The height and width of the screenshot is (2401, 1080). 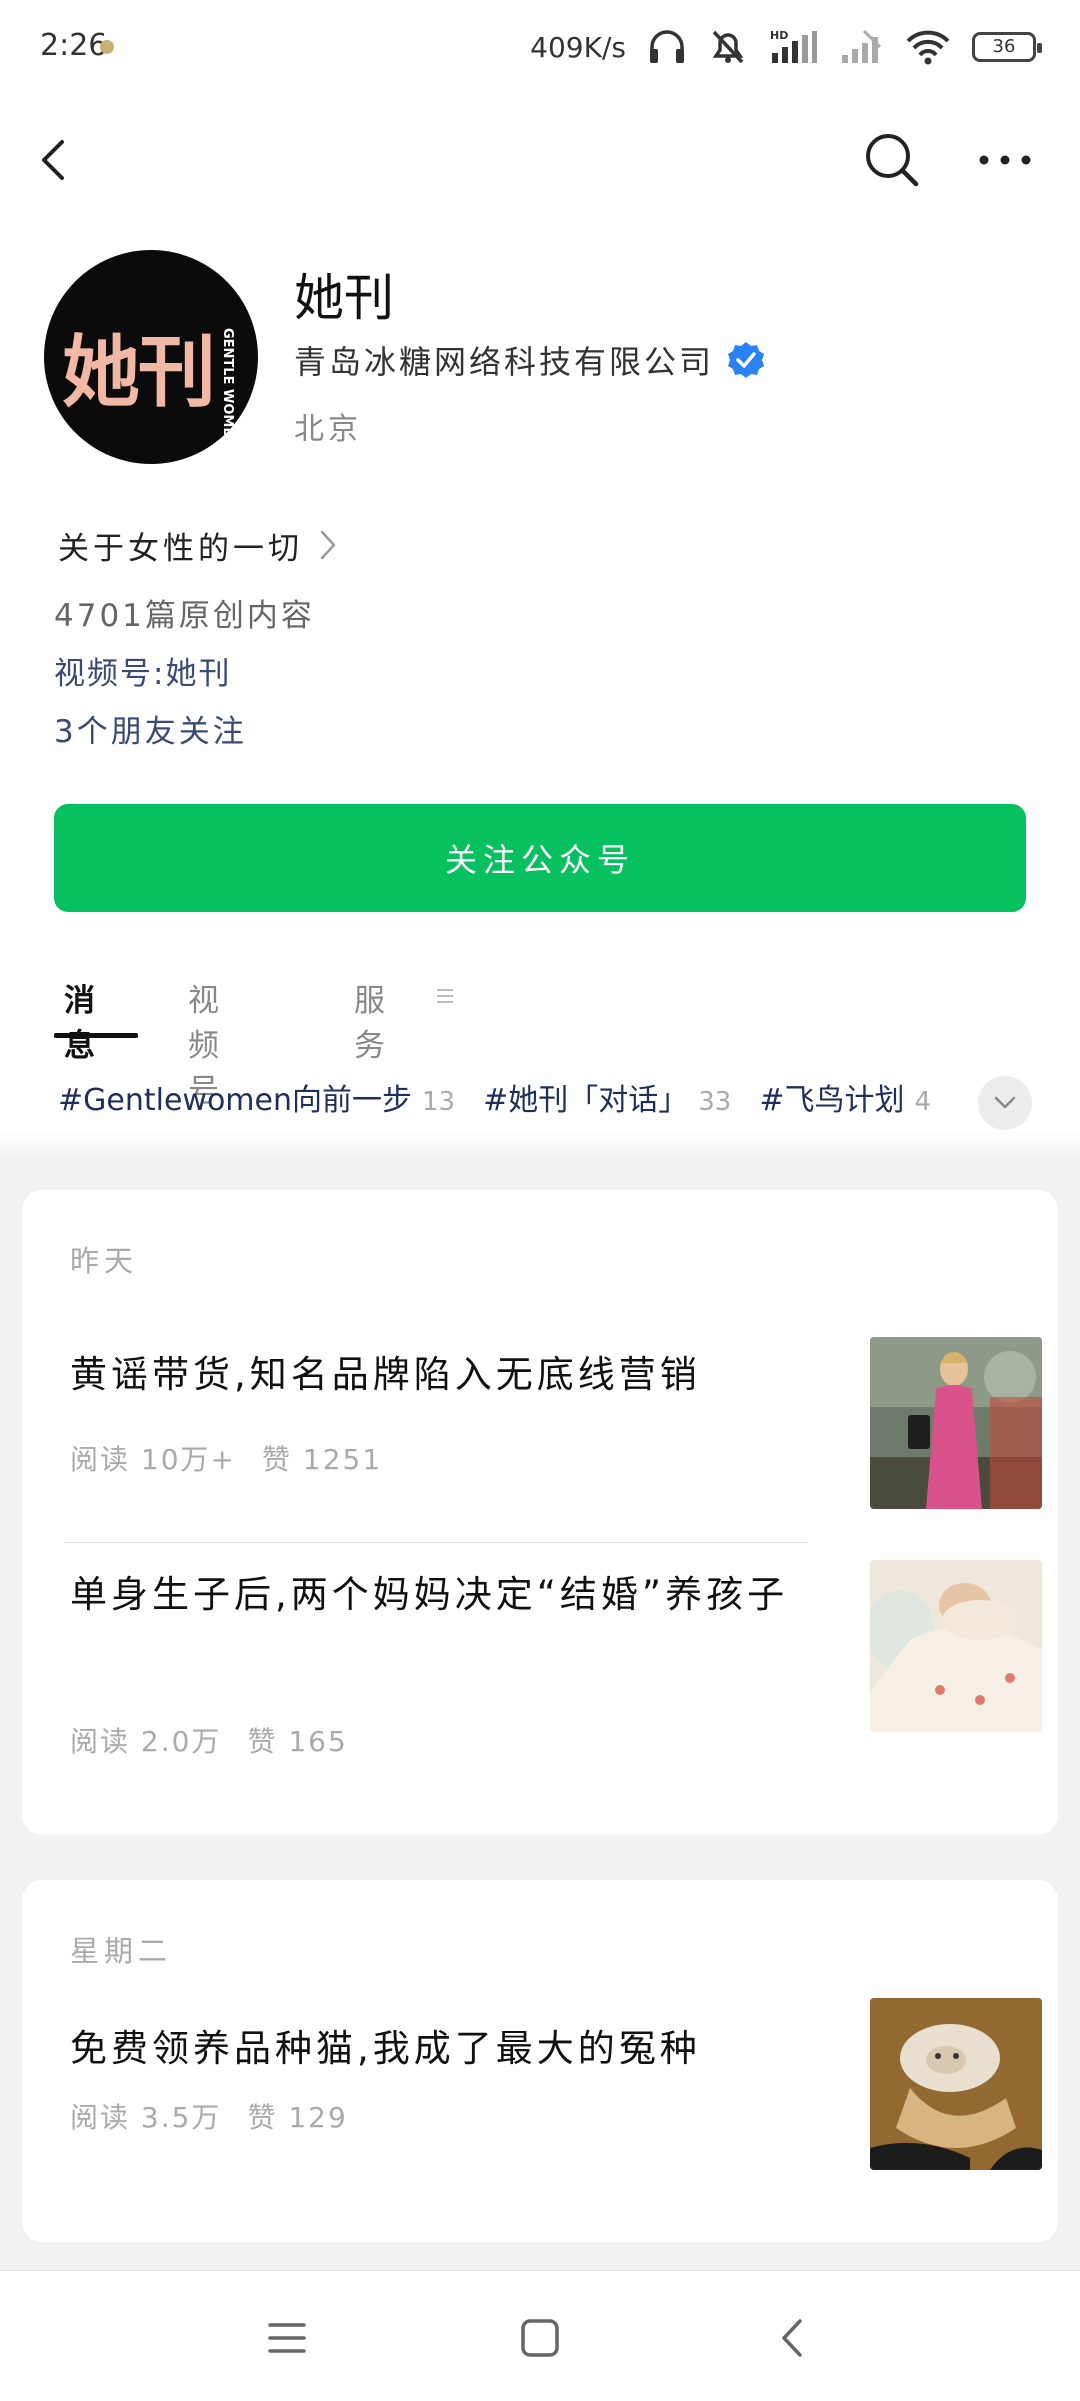 I want to click on headphones-icon, so click(x=667, y=47).